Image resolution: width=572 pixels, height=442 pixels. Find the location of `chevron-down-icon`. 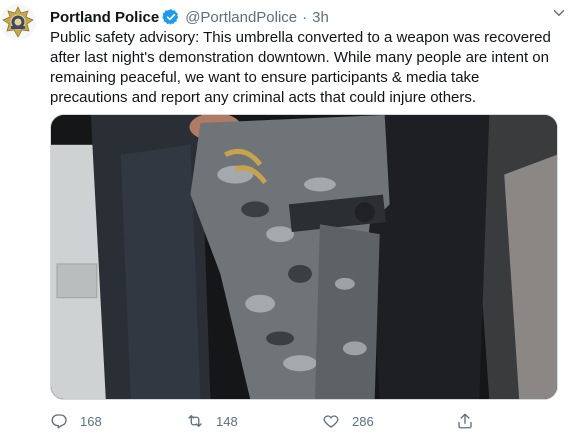

chevron-down-icon is located at coordinates (559, 13).